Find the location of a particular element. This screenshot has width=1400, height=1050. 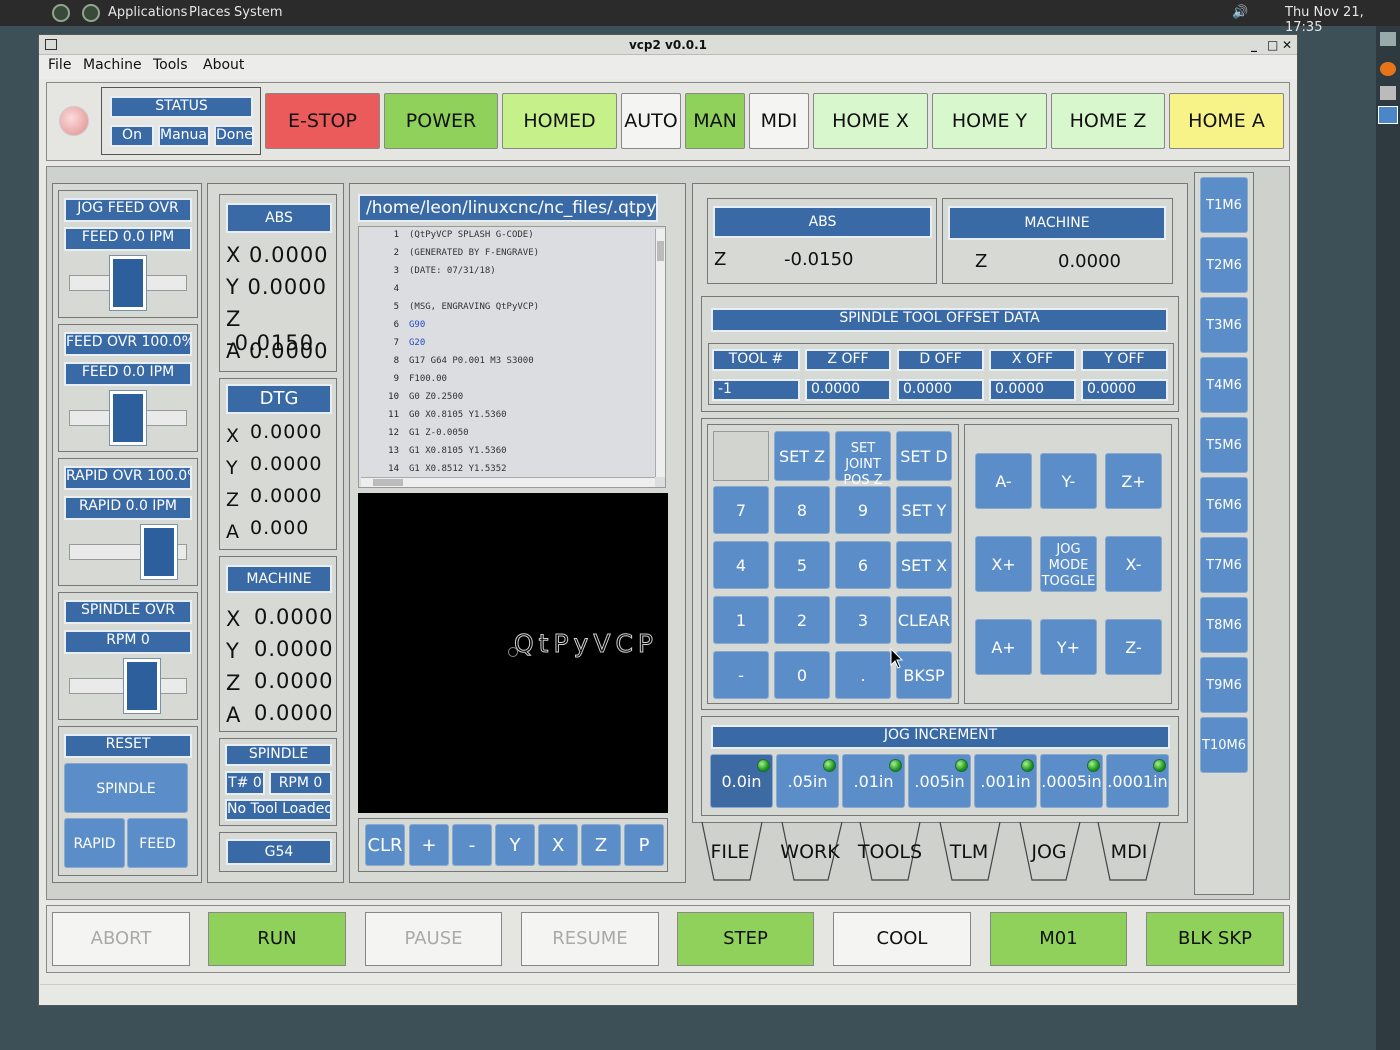

key-4: 4 is located at coordinates (741, 565).